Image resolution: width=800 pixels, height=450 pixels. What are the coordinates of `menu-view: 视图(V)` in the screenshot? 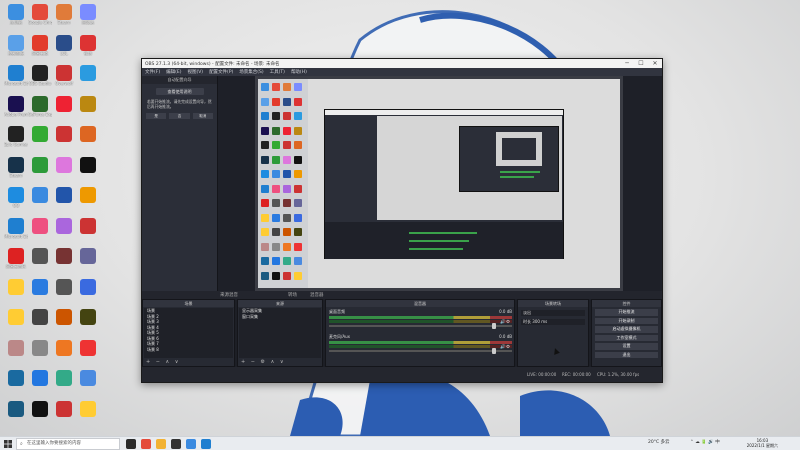 It's located at (195, 72).